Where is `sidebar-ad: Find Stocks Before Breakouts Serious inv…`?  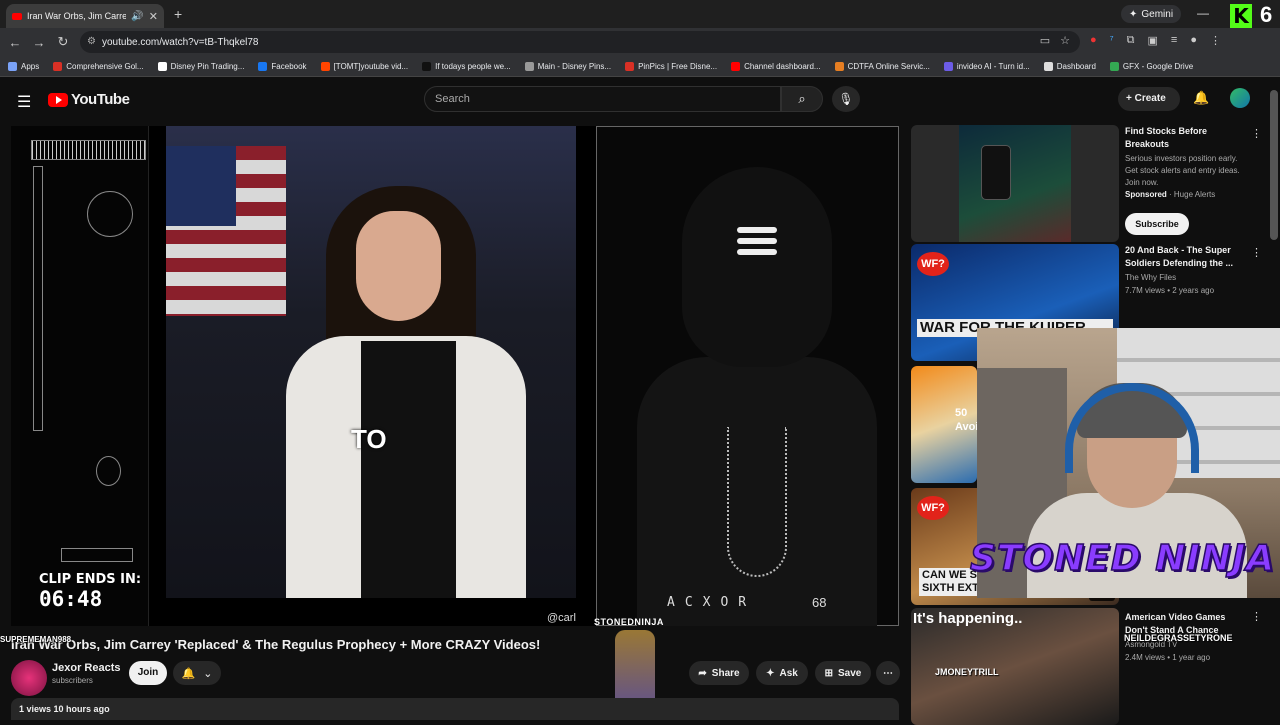 sidebar-ad: Find Stocks Before Breakouts Serious inv… is located at coordinates (1088, 183).